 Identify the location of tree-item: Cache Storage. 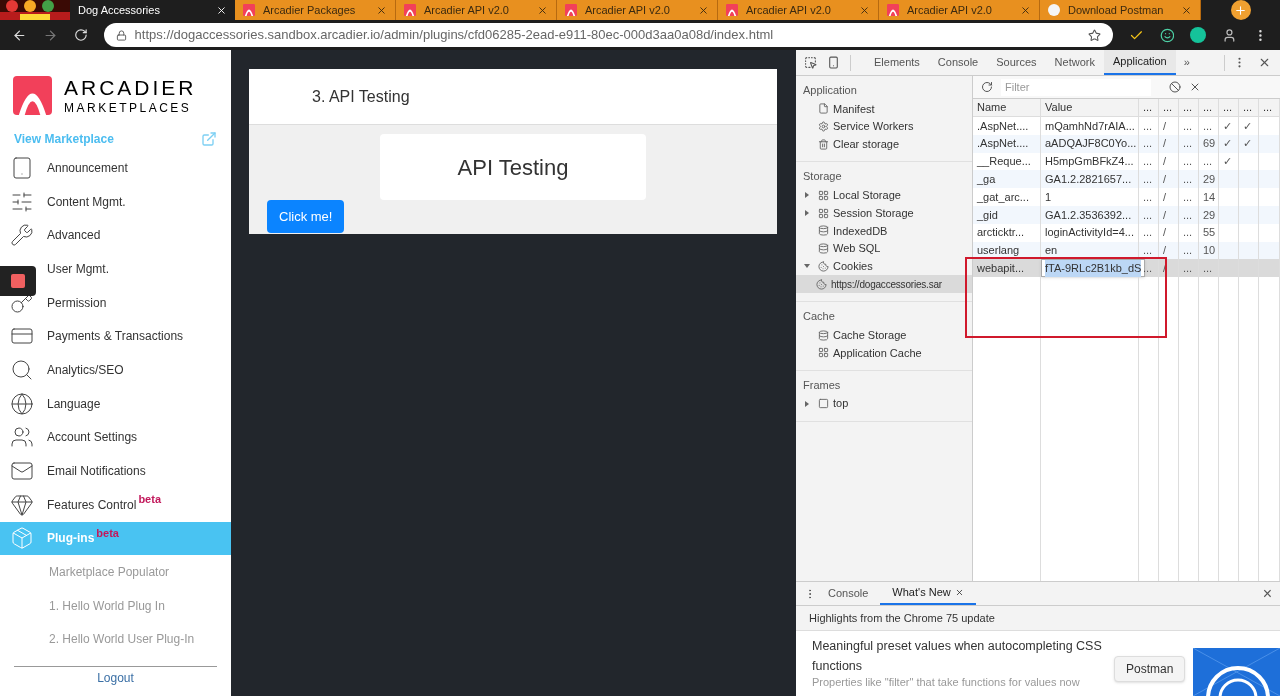
(884, 335).